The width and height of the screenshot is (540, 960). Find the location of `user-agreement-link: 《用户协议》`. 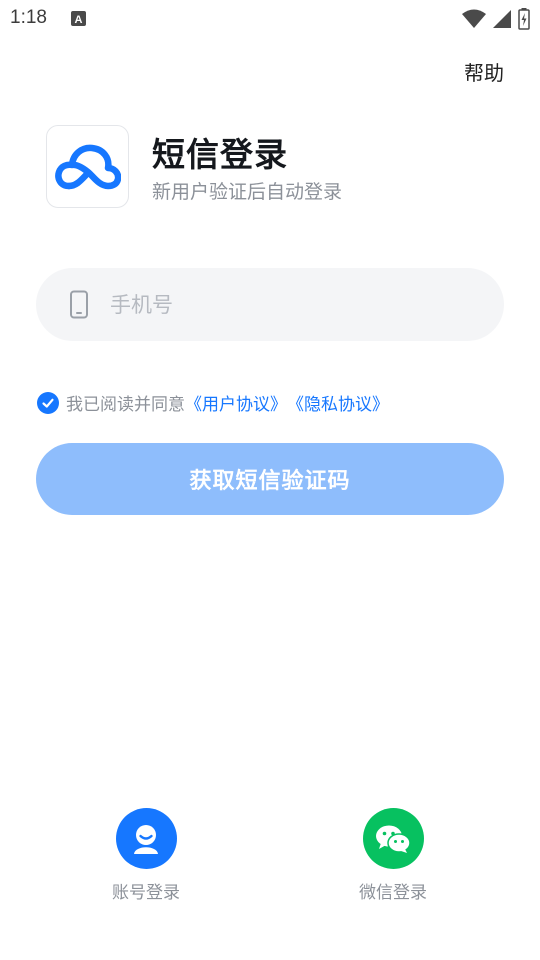

user-agreement-link: 《用户协议》 is located at coordinates (236, 402).